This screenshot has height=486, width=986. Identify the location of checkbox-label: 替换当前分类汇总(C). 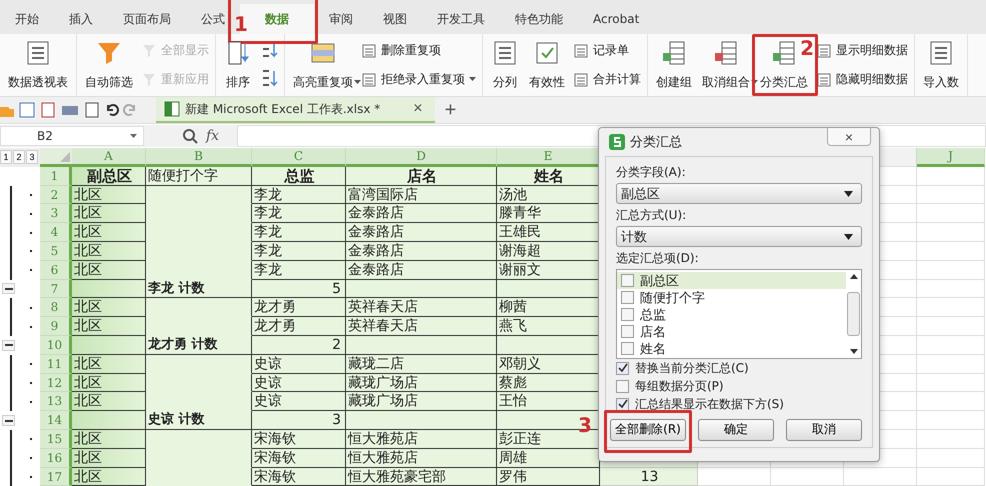
(692, 368).